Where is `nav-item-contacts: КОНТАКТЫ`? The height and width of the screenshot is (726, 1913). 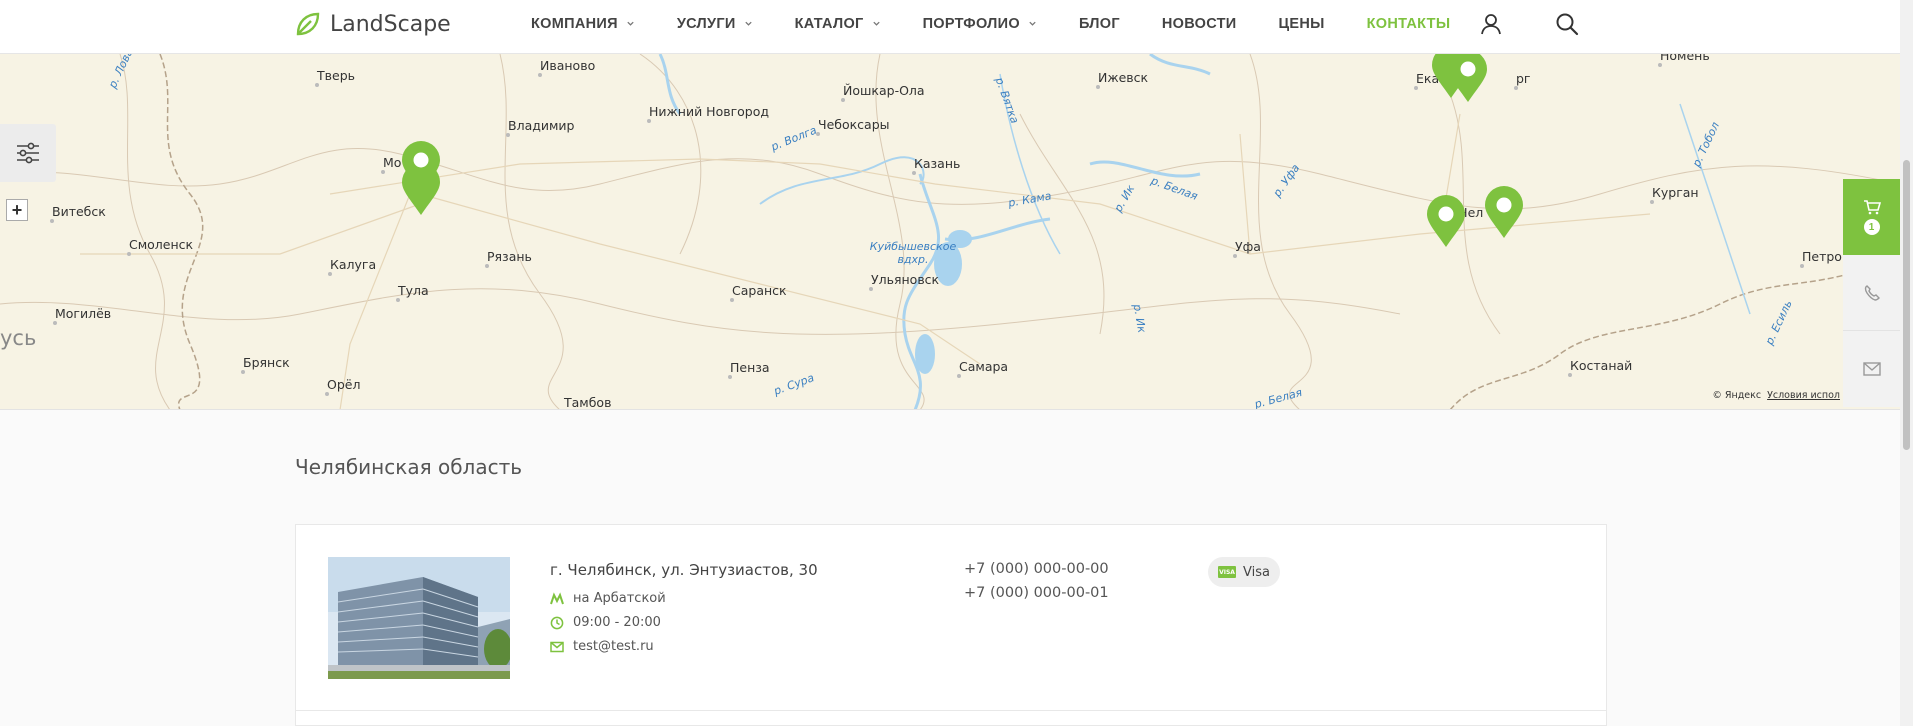
nav-item-contacts: КОНТАКТЫ is located at coordinates (1409, 24).